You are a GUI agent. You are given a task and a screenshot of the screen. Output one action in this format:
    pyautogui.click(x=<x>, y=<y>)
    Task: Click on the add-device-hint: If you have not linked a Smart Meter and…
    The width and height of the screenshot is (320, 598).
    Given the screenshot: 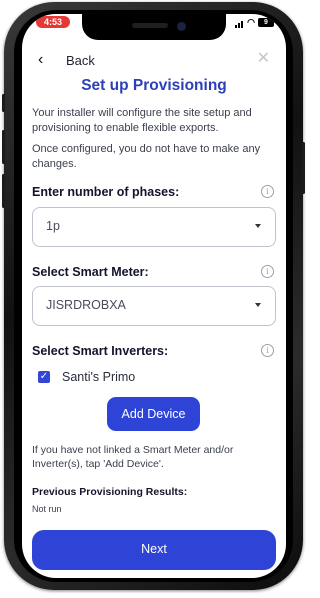 What is the action you would take?
    pyautogui.click(x=133, y=457)
    